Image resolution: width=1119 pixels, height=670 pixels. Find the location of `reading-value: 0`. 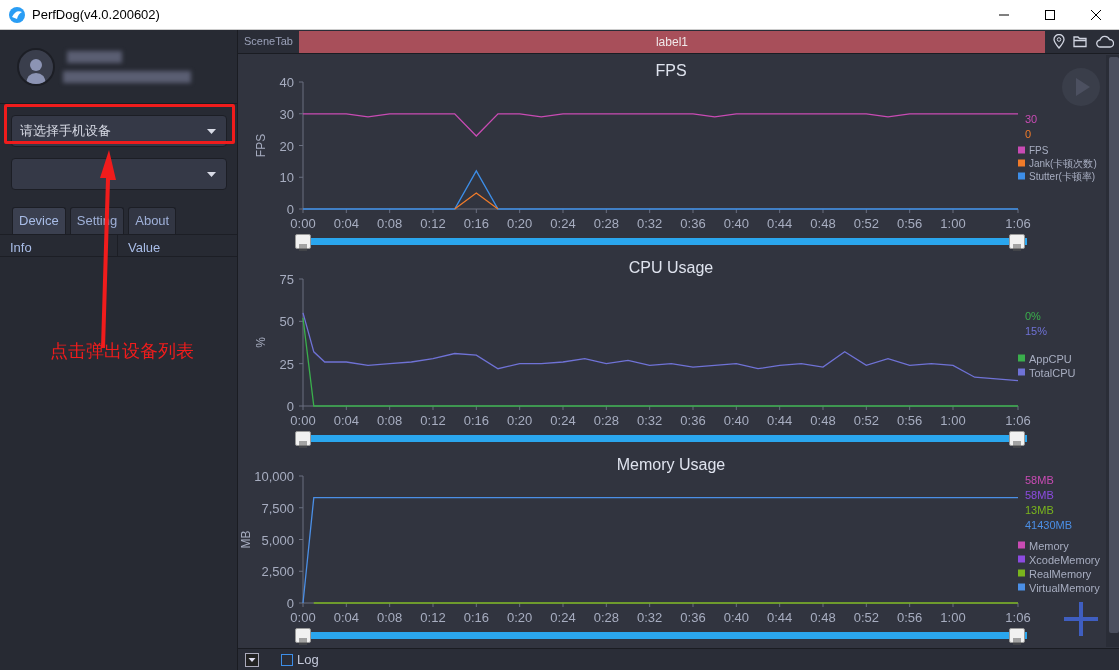

reading-value: 0 is located at coordinates (1028, 134).